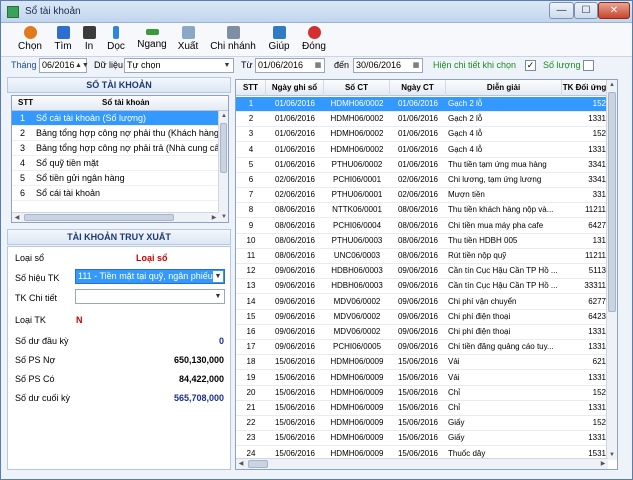 This screenshot has width=633, height=480. I want to click on detail-account-select: ▼, so click(150, 296).